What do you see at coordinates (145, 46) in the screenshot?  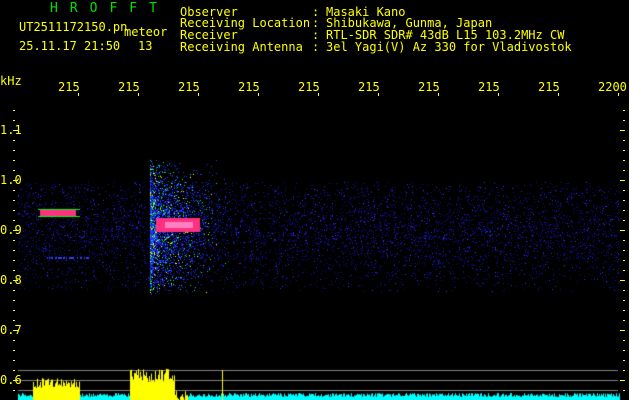 I see `count: 13` at bounding box center [145, 46].